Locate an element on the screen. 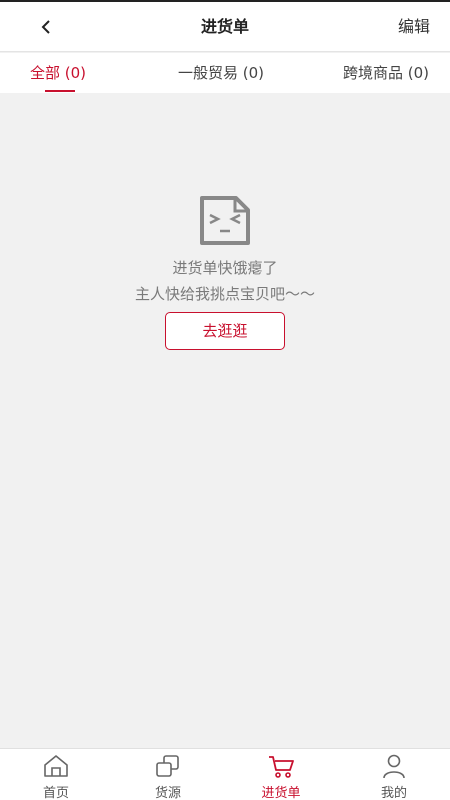 This screenshot has height=800, width=450. bottom-nav: 首页 货源 进货单 我的 is located at coordinates (225, 774).